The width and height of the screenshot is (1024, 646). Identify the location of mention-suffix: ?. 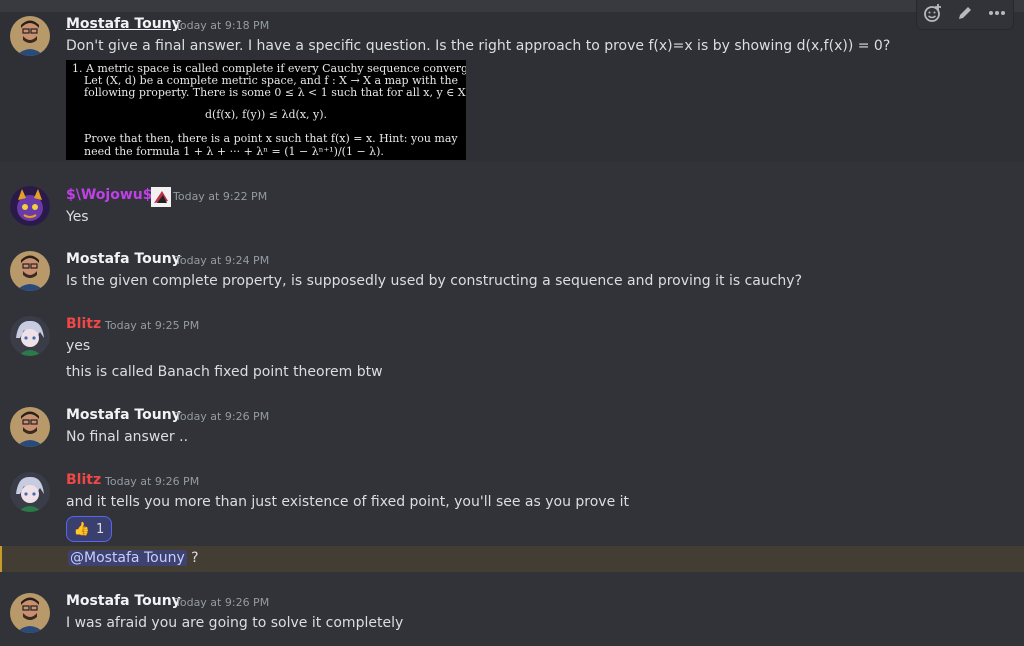
(192, 558).